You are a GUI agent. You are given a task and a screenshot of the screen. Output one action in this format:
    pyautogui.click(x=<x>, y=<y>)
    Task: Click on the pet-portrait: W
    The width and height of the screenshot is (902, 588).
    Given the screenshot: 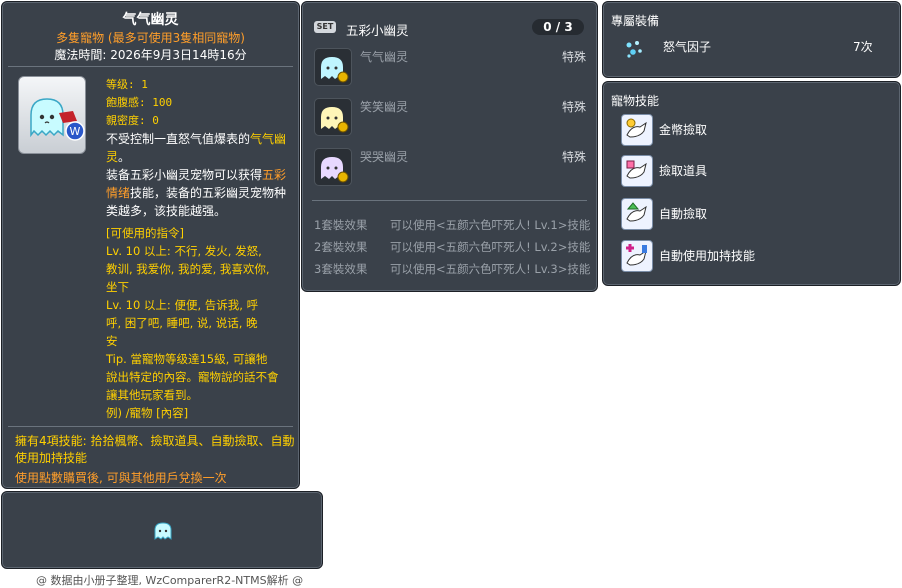 What is the action you would take?
    pyautogui.click(x=52, y=115)
    